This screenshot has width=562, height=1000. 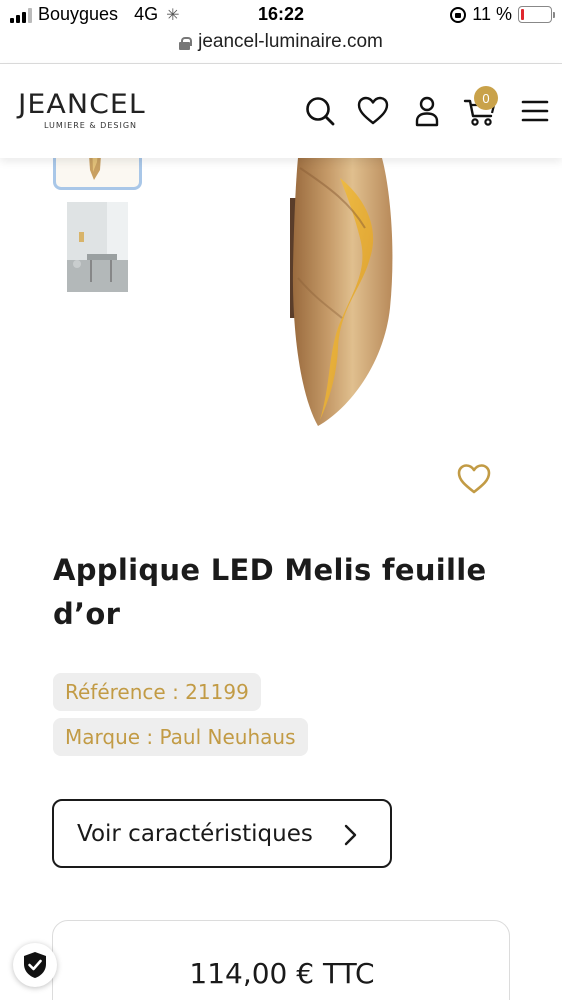 What do you see at coordinates (458, 14) in the screenshot?
I see `rotation-lock-icon` at bounding box center [458, 14].